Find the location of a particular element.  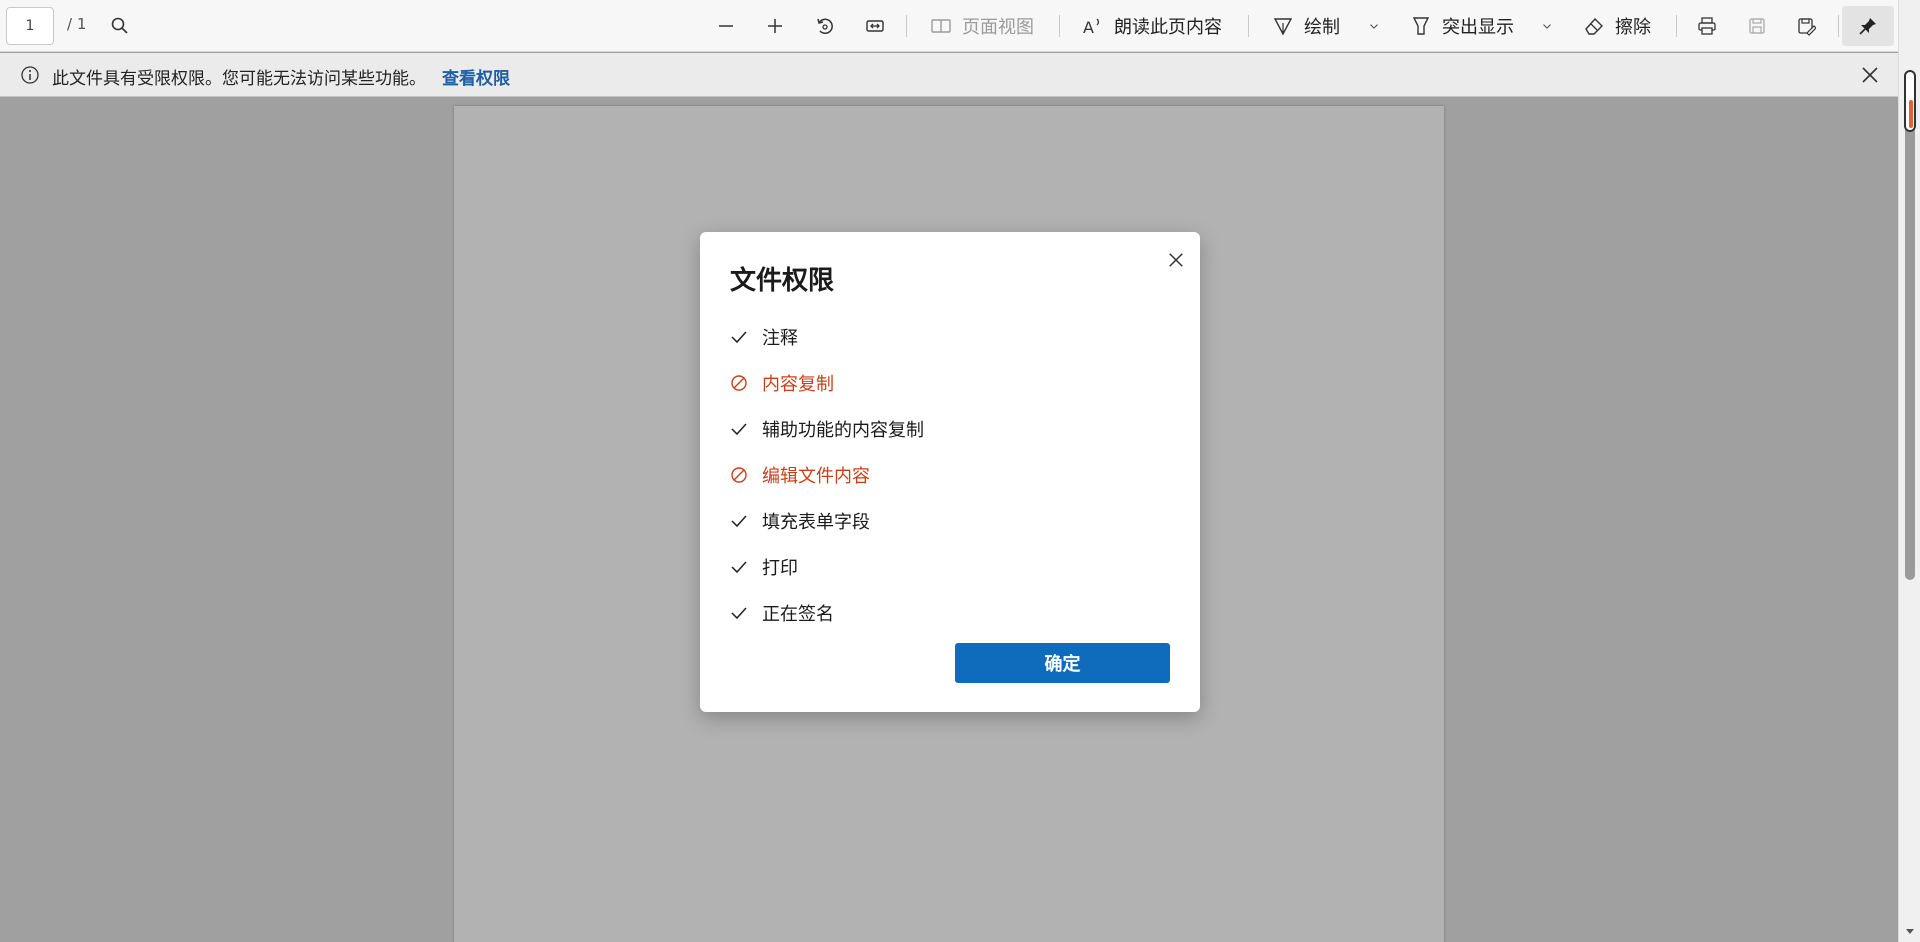

highlighter-icon is located at coordinates (1421, 26).